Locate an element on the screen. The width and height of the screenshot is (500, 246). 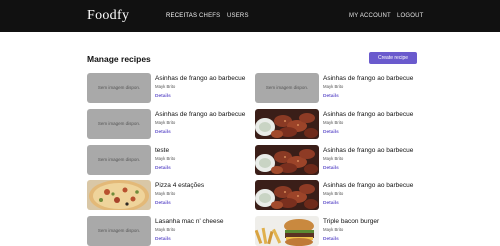
nav-my-account: MY ACCOUNT is located at coordinates (370, 16).